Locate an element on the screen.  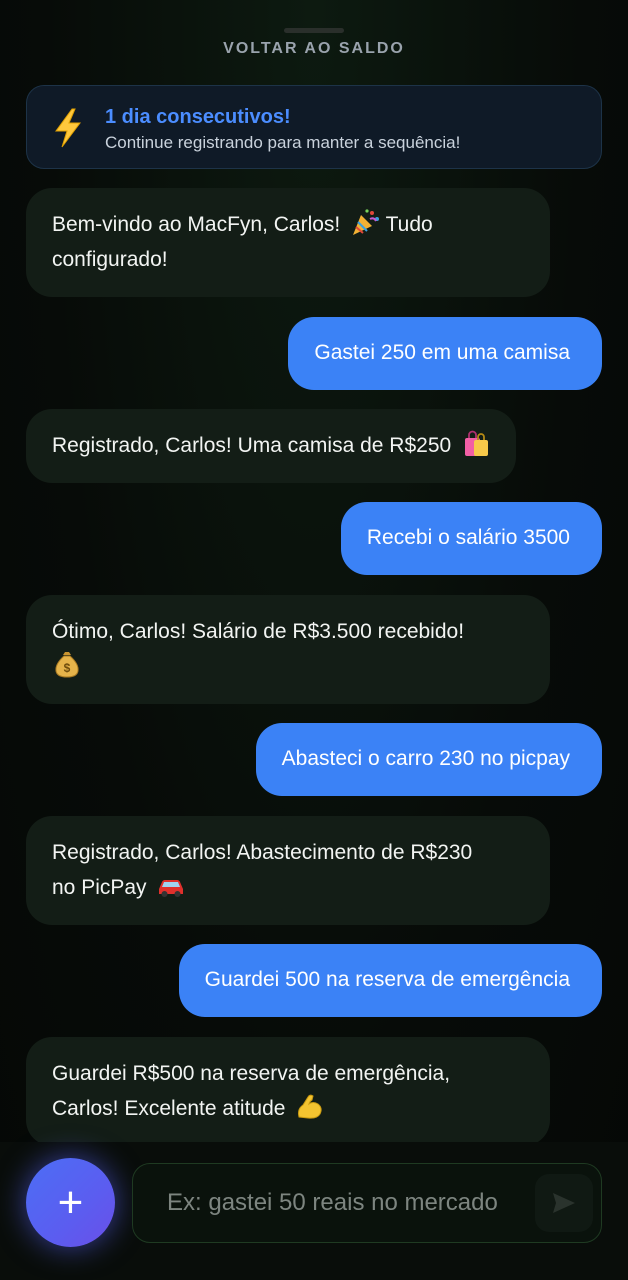
message-input is located at coordinates (337, 1203).